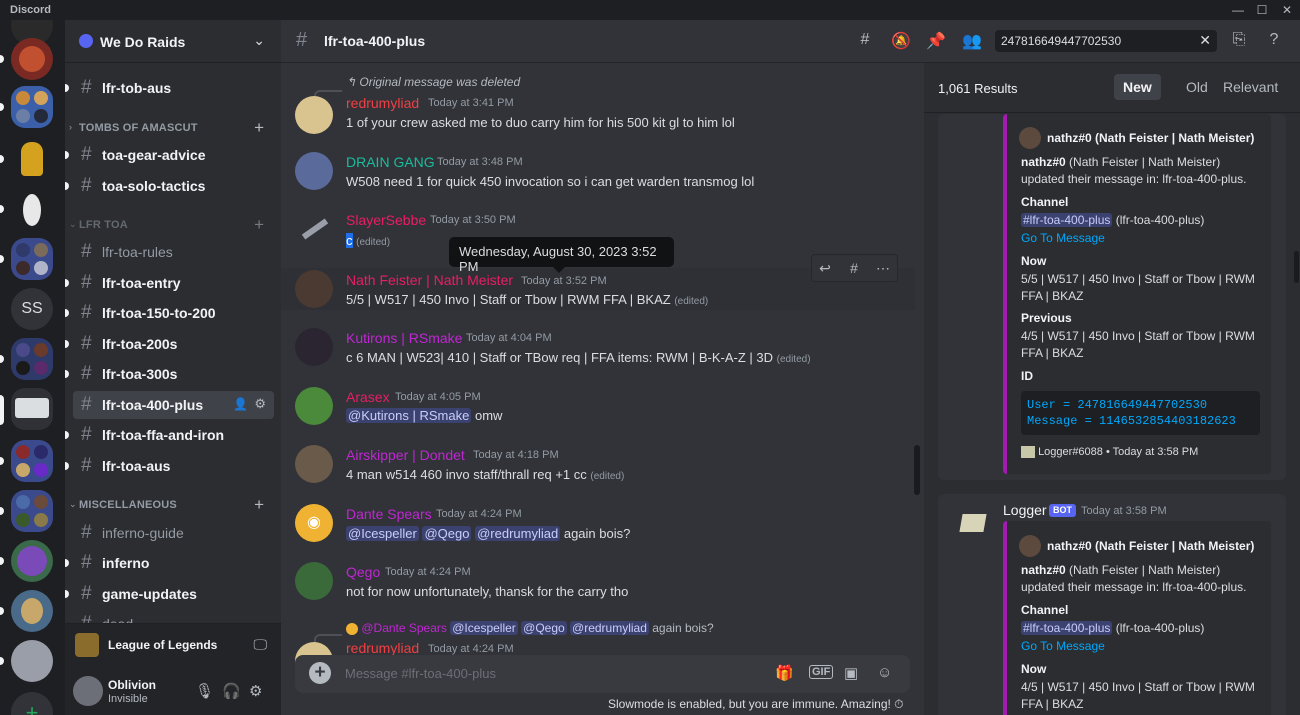 The height and width of the screenshot is (715, 1300). What do you see at coordinates (409, 415) in the screenshot?
I see `user-mention: @Kutirons | RSmake` at bounding box center [409, 415].